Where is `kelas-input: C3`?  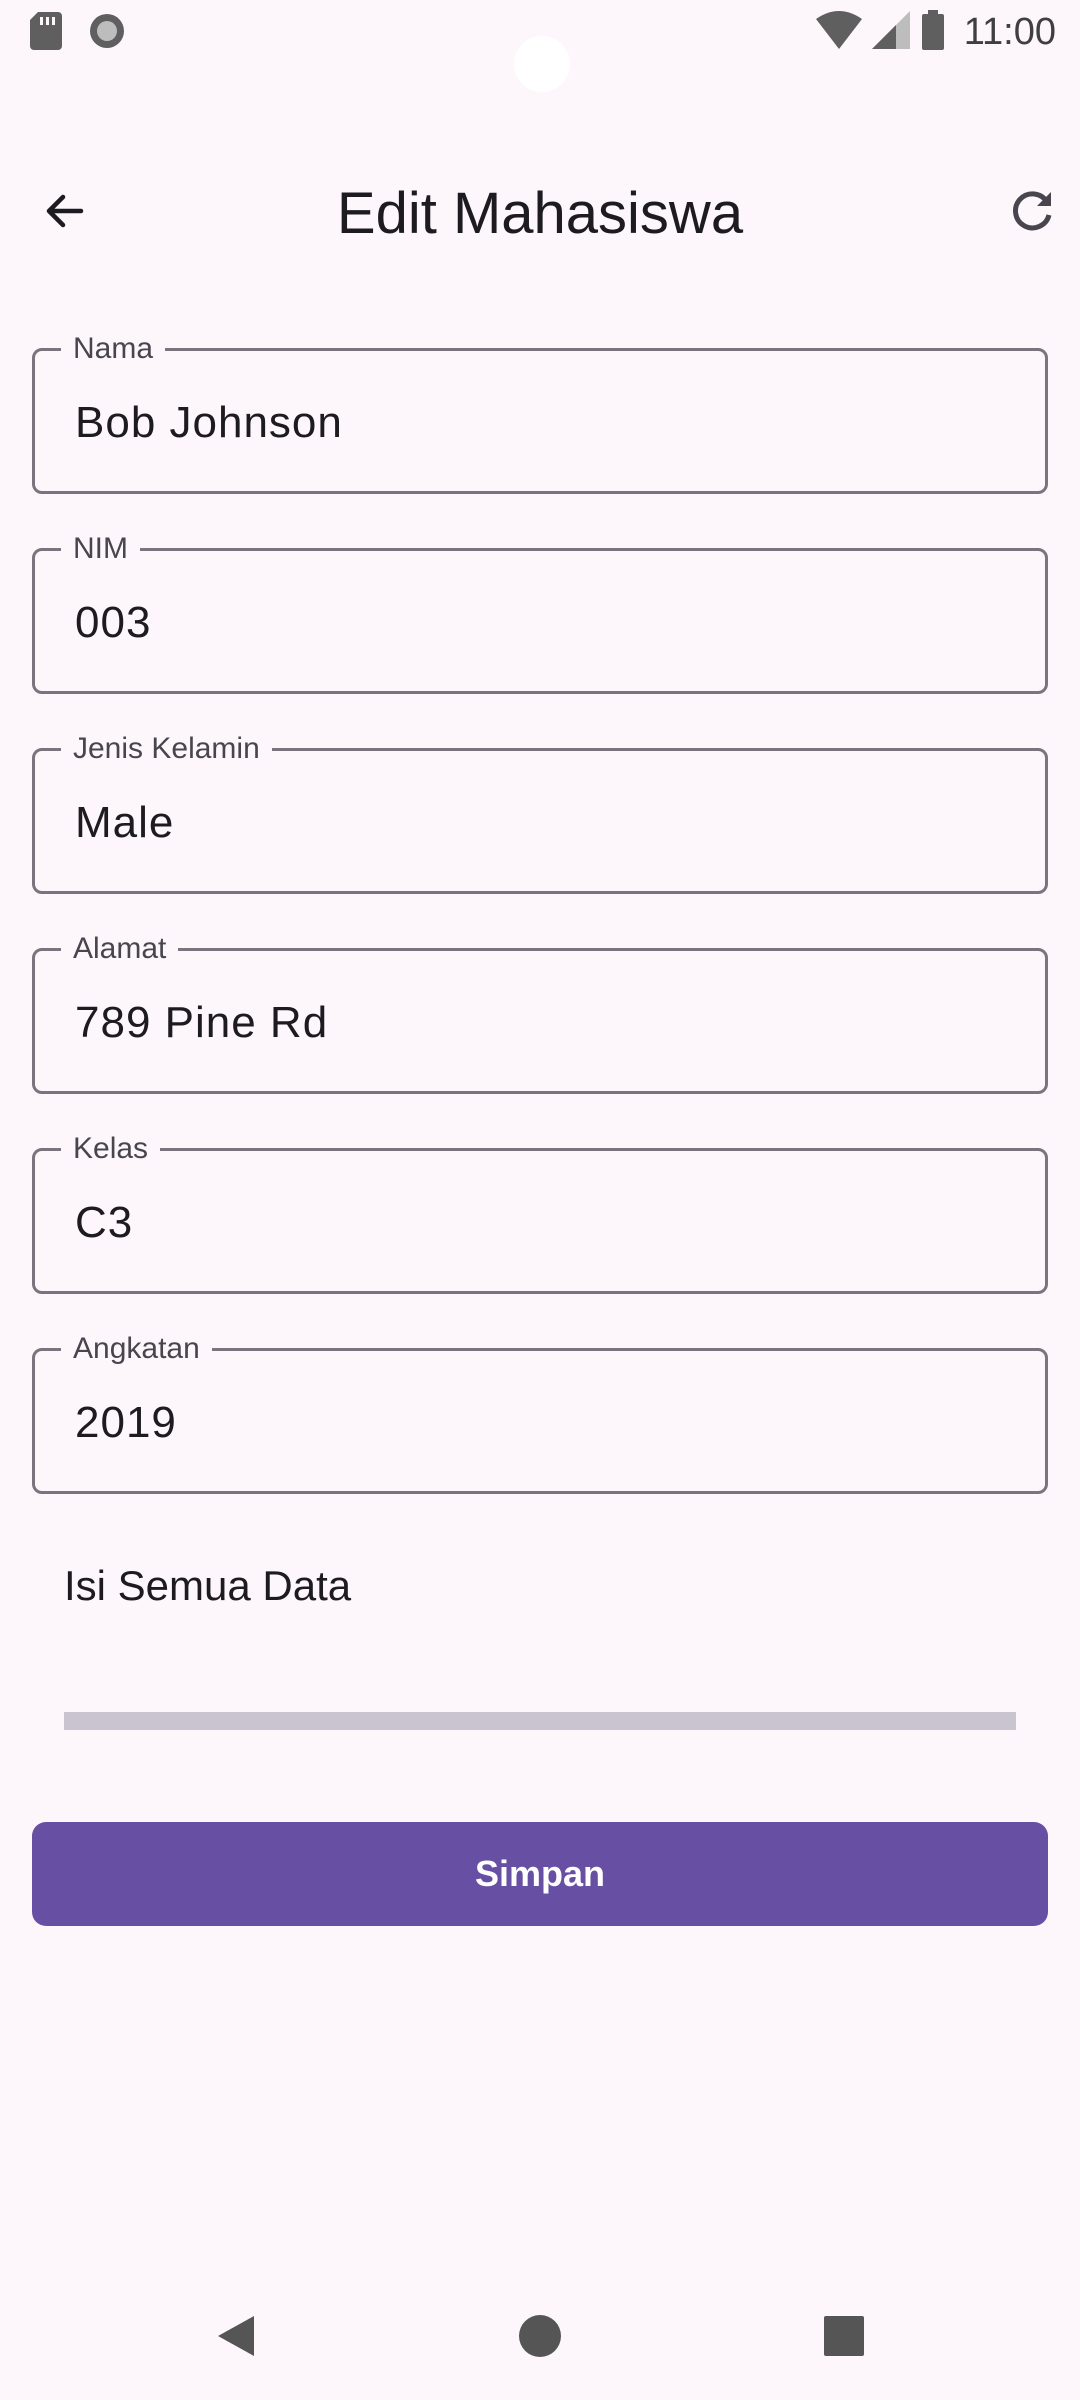 kelas-input: C3 is located at coordinates (104, 1223).